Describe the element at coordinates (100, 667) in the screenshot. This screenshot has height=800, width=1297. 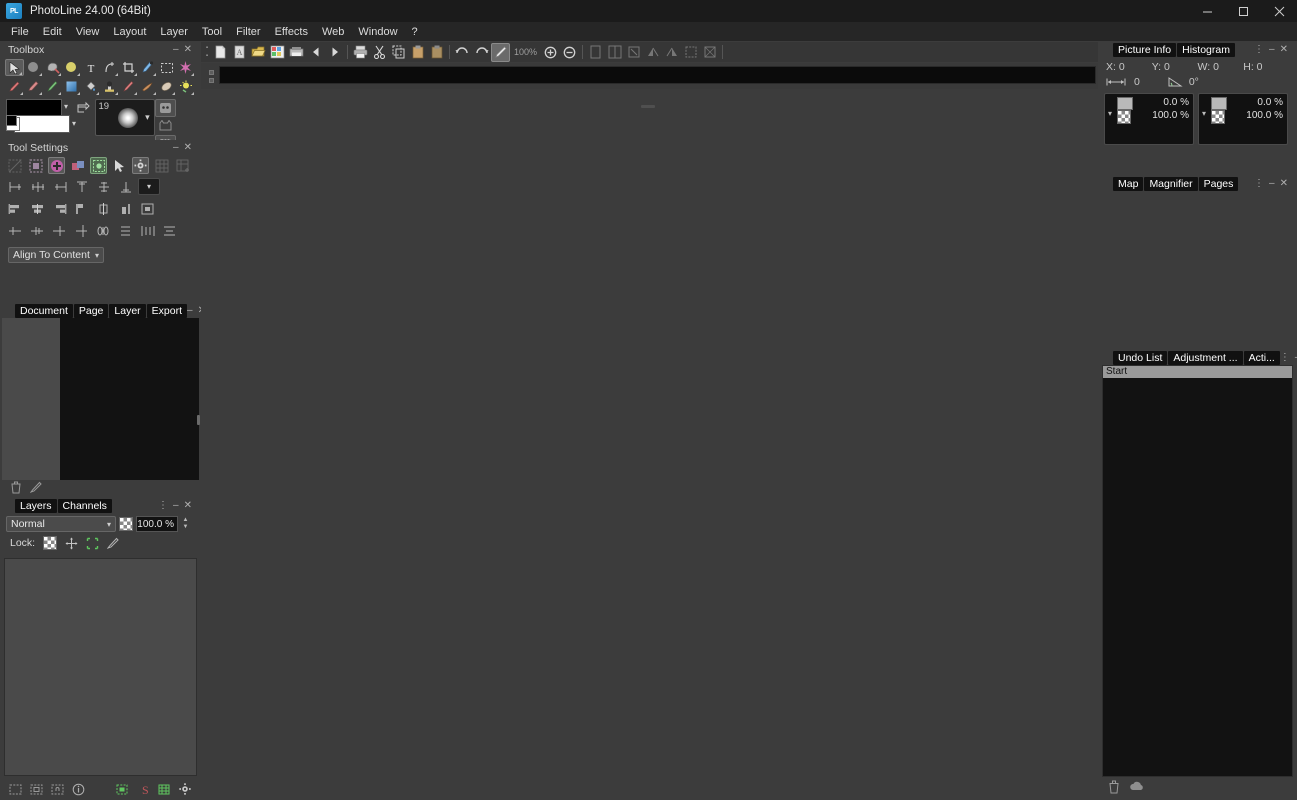
I see `layers-list` at that location.